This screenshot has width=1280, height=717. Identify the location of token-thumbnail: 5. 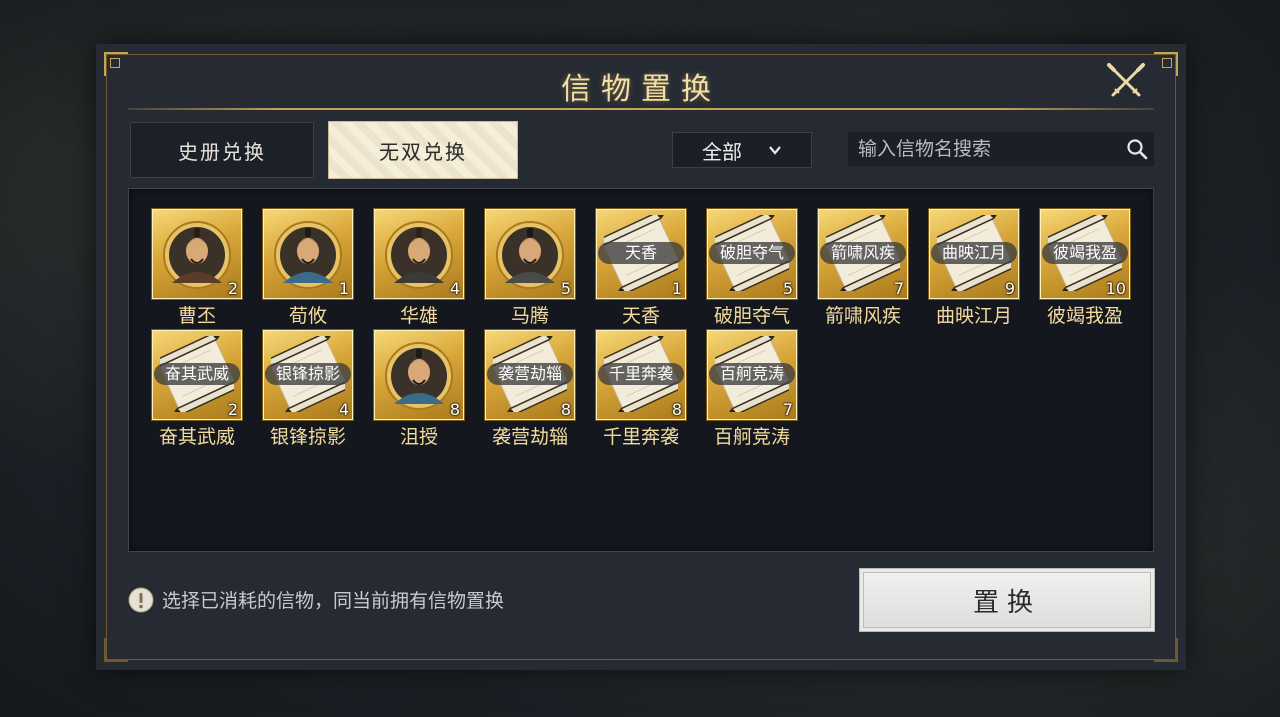
(530, 254).